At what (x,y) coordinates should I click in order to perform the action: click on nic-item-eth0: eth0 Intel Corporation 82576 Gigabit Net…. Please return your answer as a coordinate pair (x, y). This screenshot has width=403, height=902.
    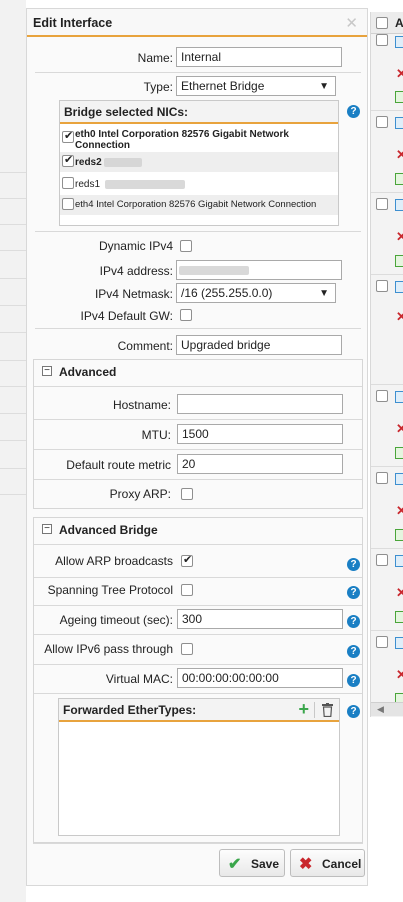
    Looking at the image, I should click on (199, 139).